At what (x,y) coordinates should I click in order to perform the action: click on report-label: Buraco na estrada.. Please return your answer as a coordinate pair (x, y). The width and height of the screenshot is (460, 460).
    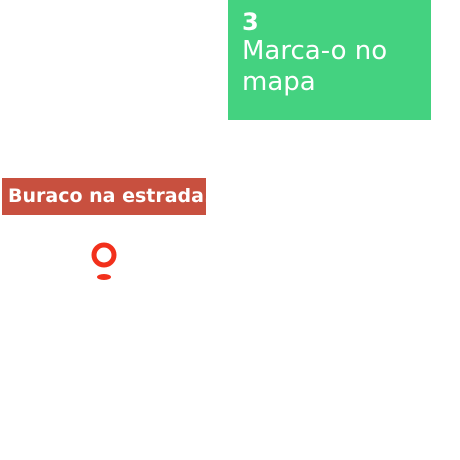
    Looking at the image, I should click on (104, 196).